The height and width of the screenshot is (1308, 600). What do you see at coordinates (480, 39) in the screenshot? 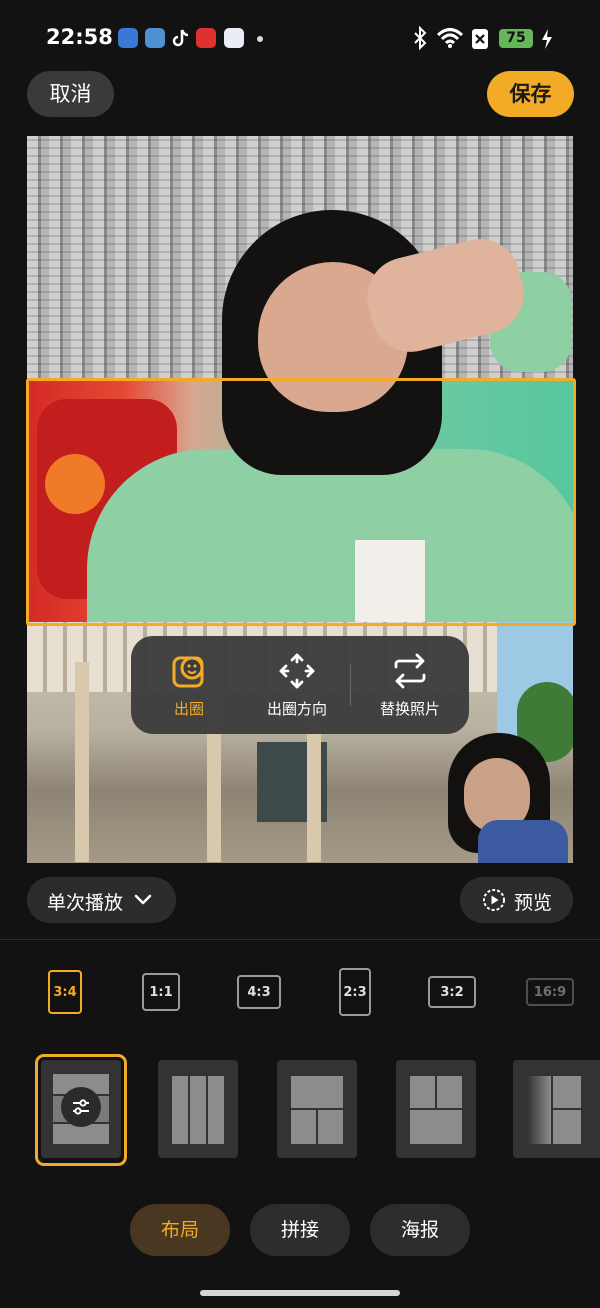
I see `no-sim-icon` at bounding box center [480, 39].